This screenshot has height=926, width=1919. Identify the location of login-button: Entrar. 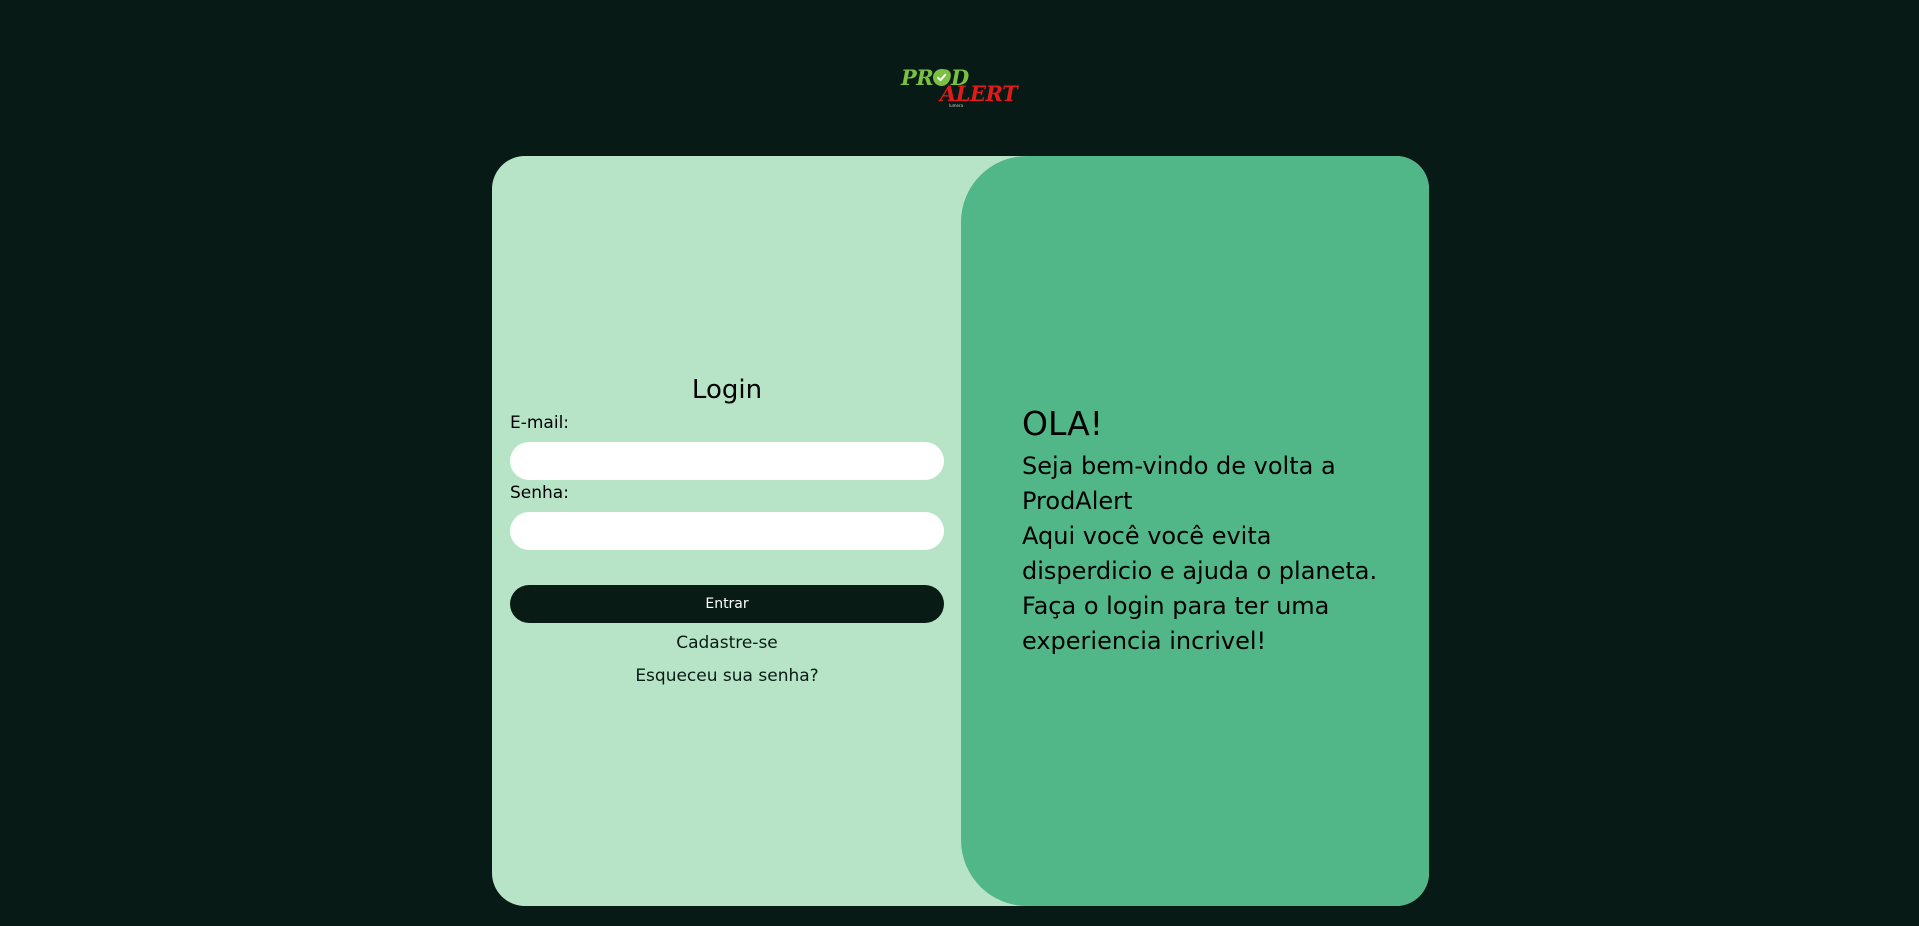
(727, 604).